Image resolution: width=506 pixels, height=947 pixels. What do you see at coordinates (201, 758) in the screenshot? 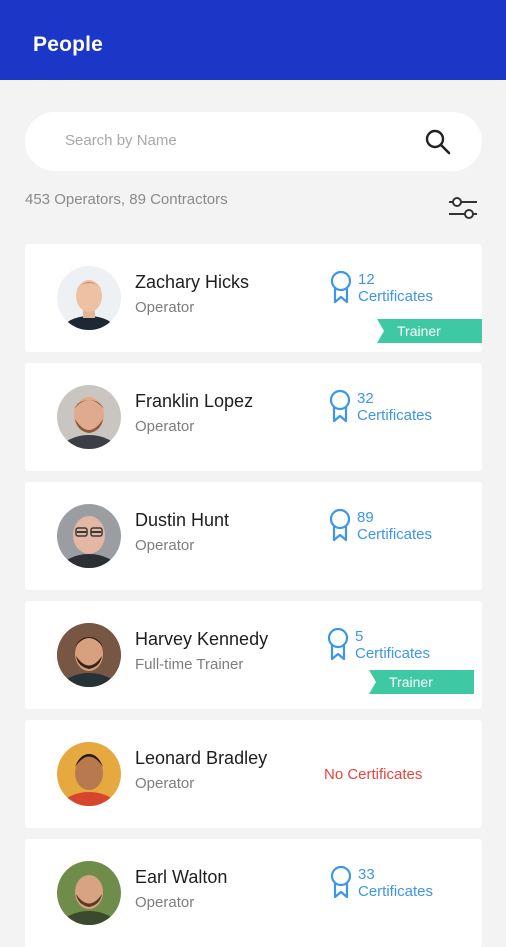
I see `person-name: Leonard Bradley` at bounding box center [201, 758].